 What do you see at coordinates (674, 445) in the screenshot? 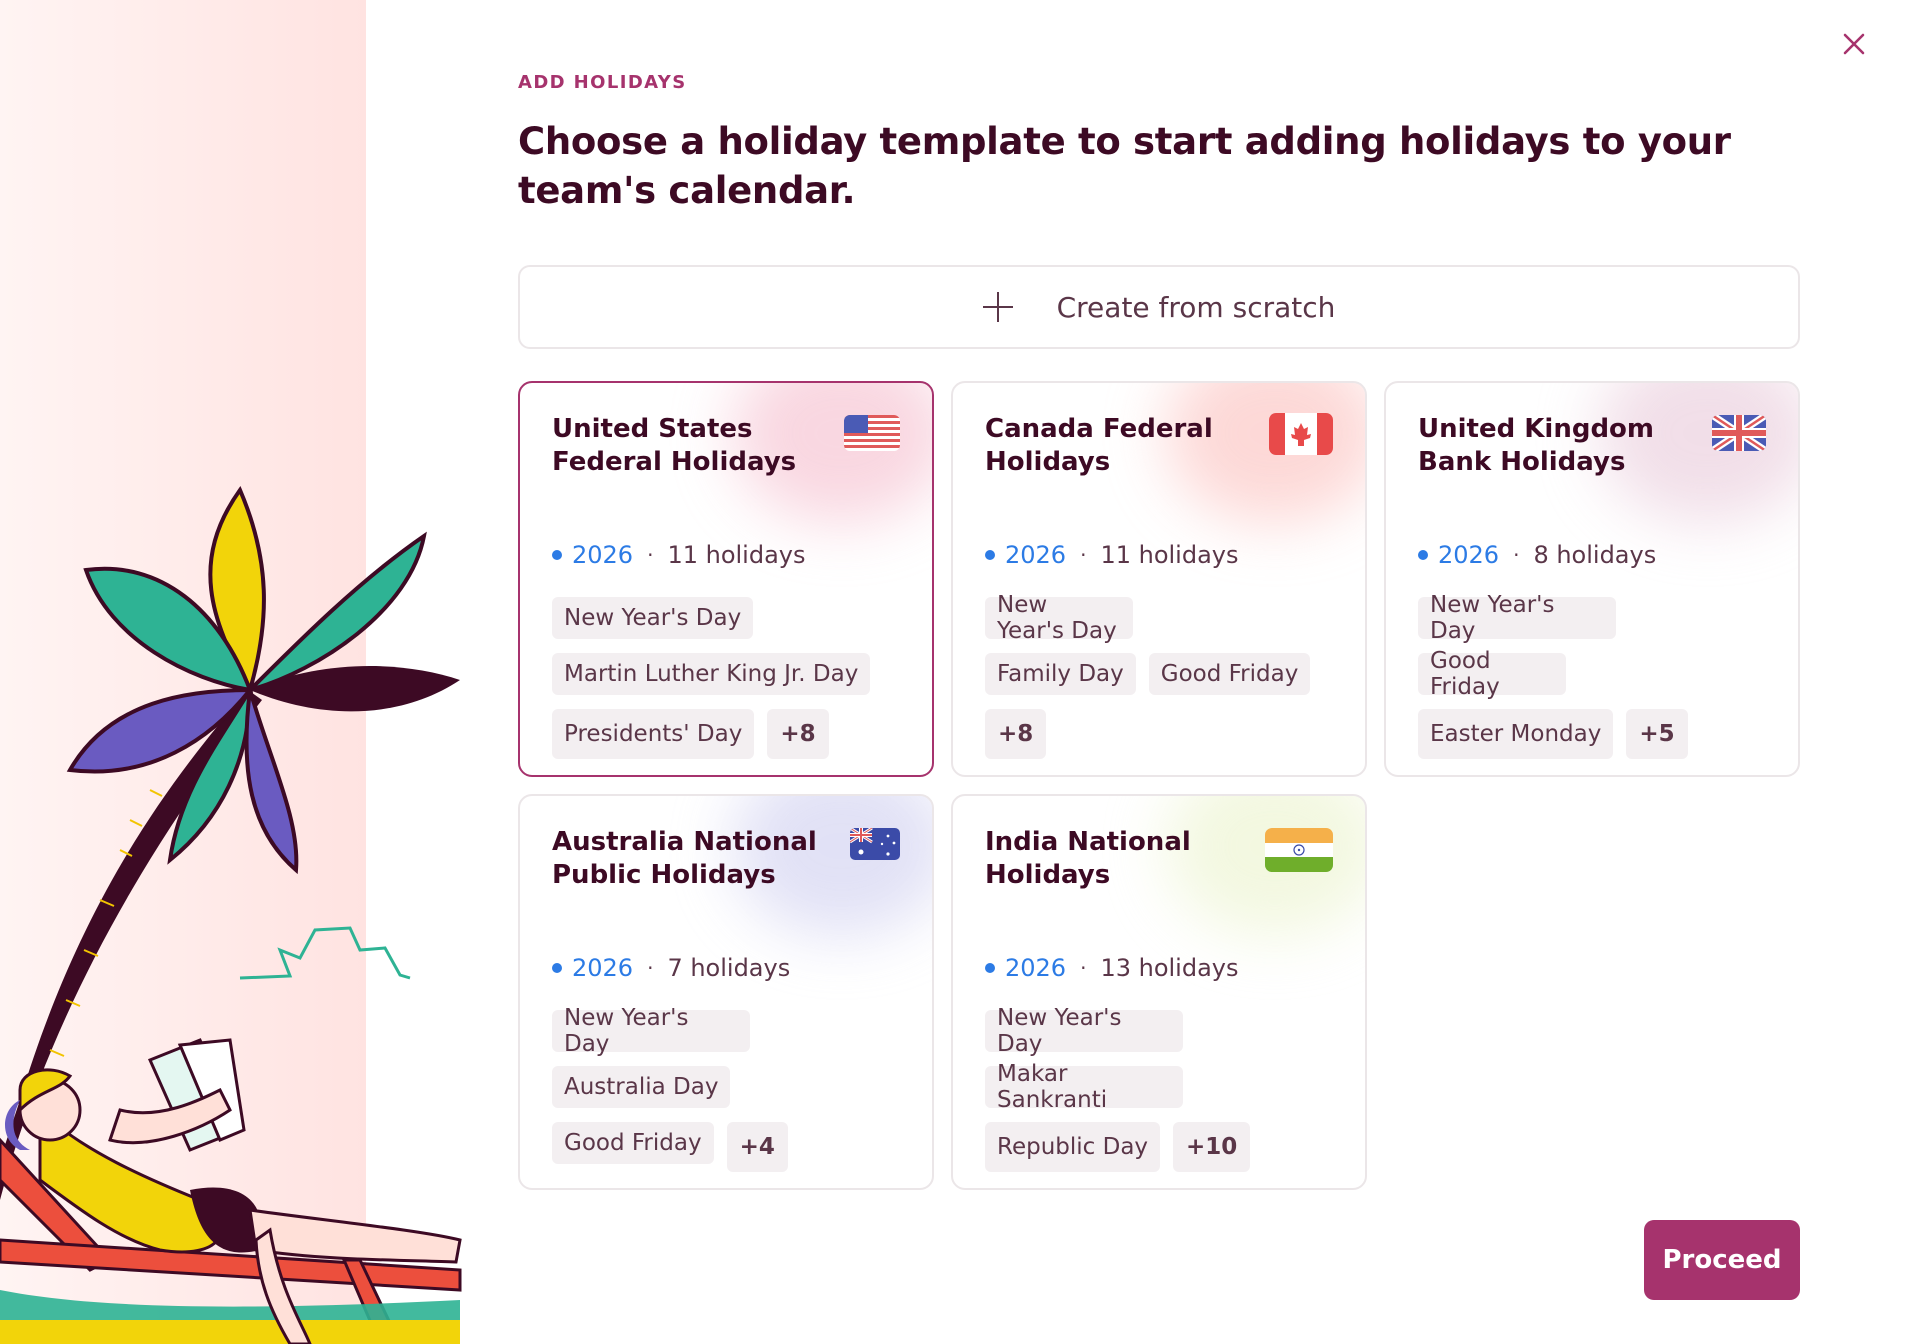
I see `template-title: United States Federal Holidays` at bounding box center [674, 445].